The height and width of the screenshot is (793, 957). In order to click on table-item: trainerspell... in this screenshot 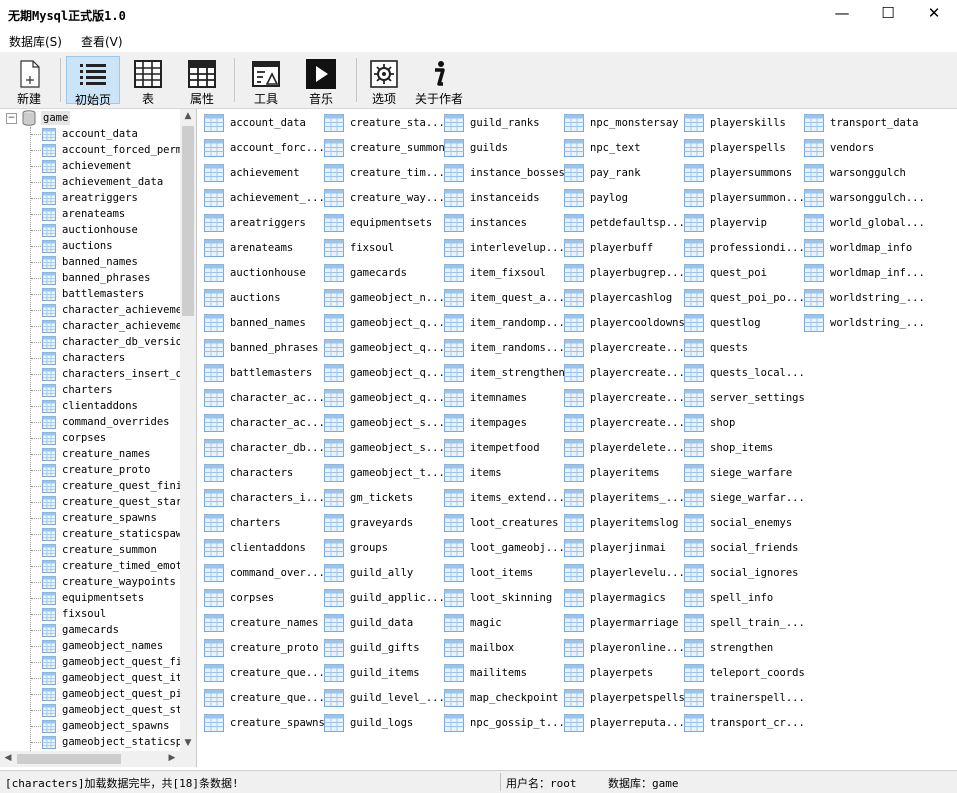, I will do `click(743, 698)`.